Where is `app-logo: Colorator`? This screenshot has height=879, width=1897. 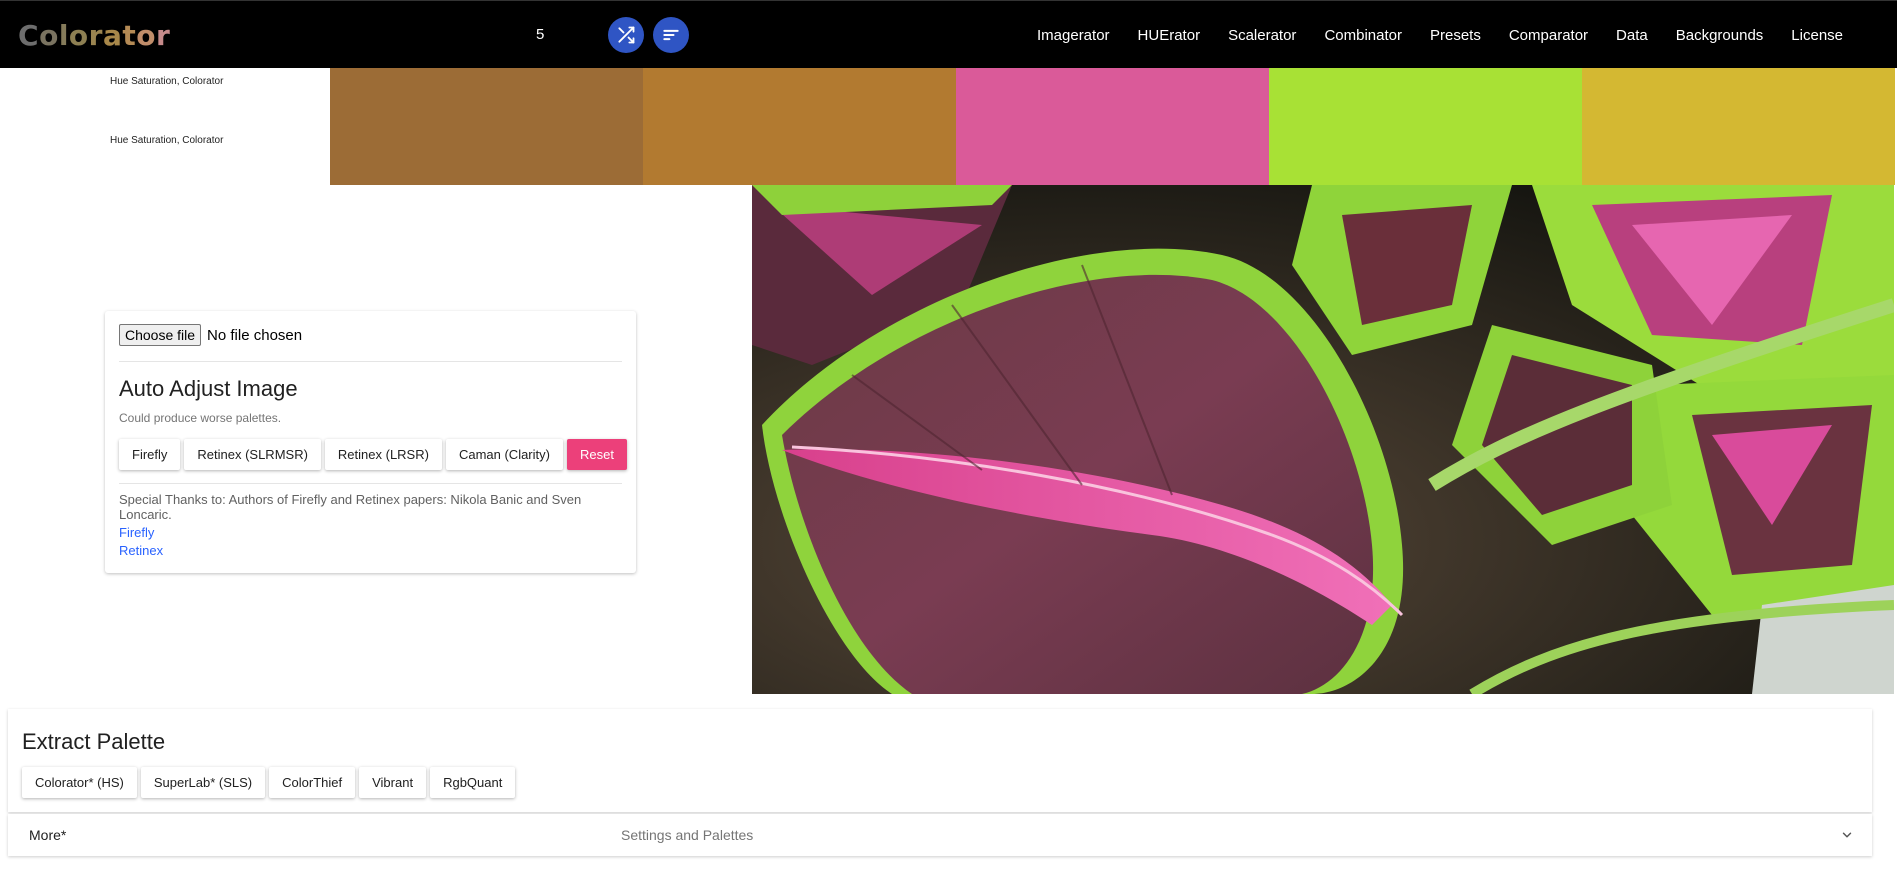 app-logo: Colorator is located at coordinates (94, 35).